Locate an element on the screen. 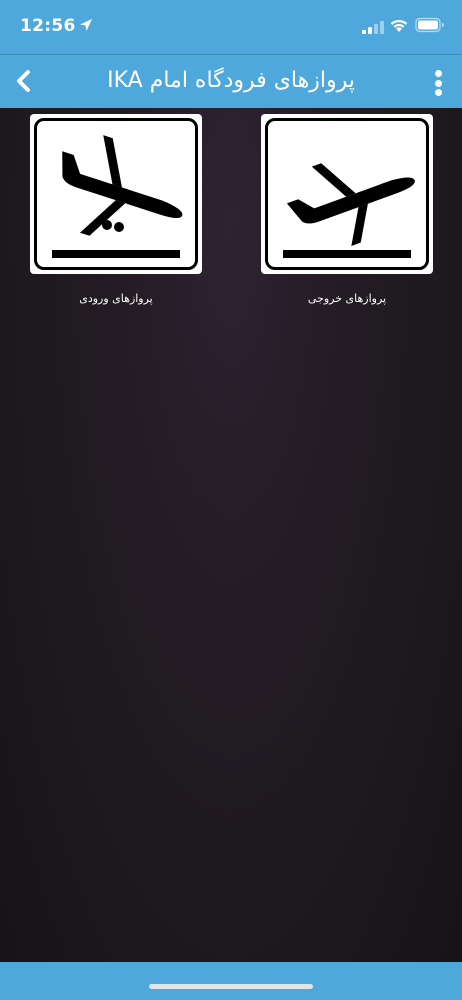 This screenshot has width=462, height=1000. more-options-button is located at coordinates (438, 83).